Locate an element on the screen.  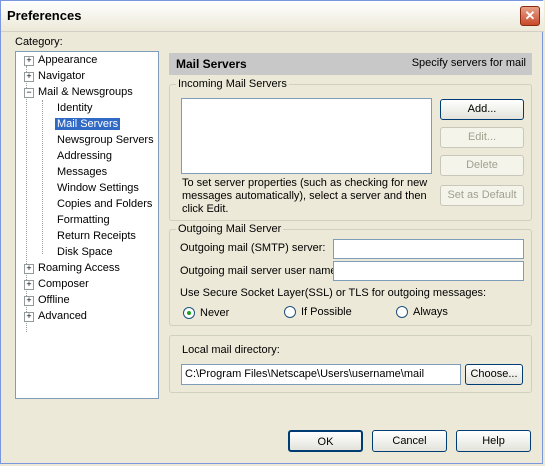
tree-item-label: Identity is located at coordinates (75, 108).